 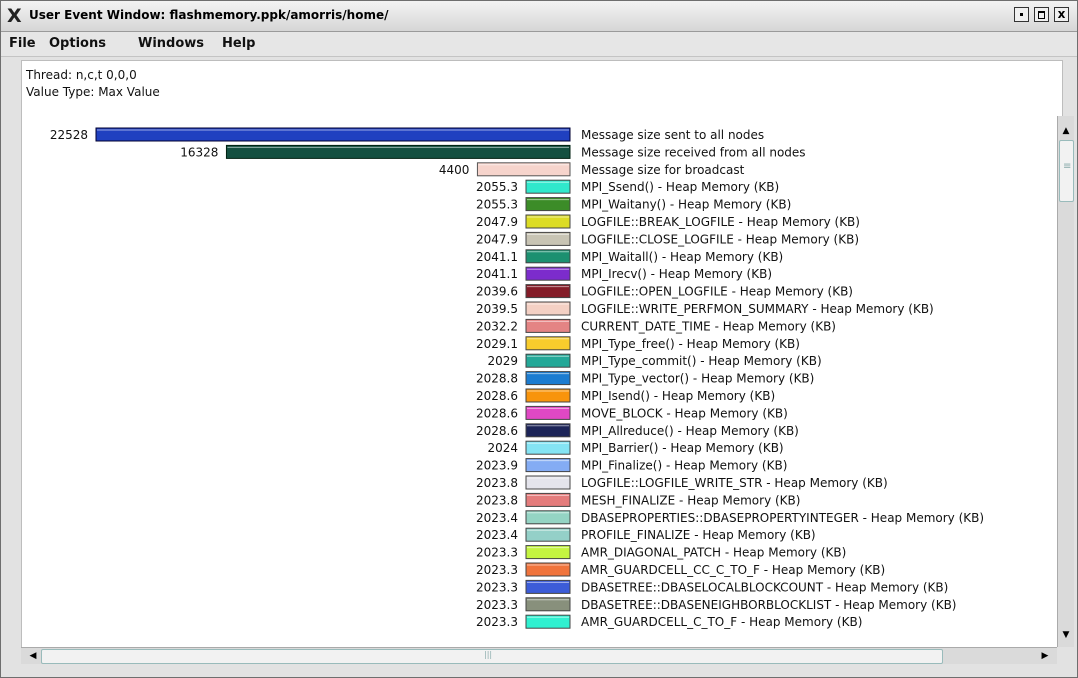 What do you see at coordinates (1065, 381) in the screenshot?
I see `vertical-scrollbar: ▲ ▼` at bounding box center [1065, 381].